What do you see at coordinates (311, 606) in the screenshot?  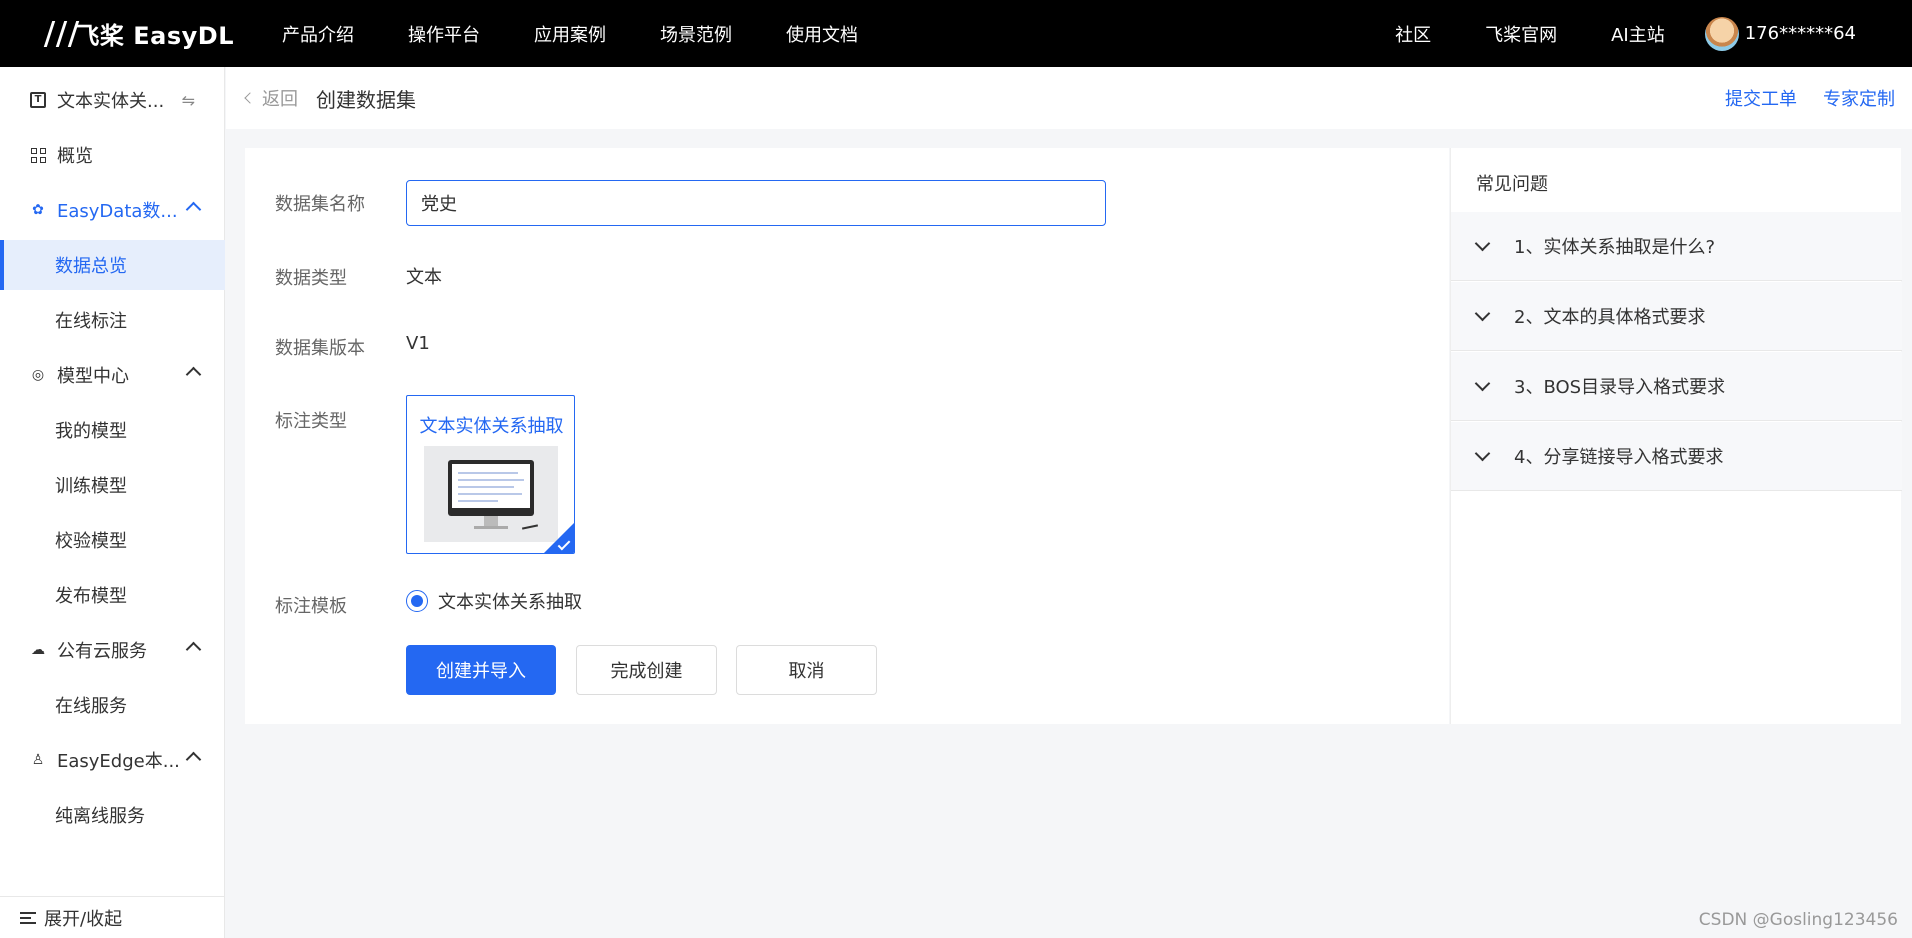 I see `annotation-template-label: 标注模板` at bounding box center [311, 606].